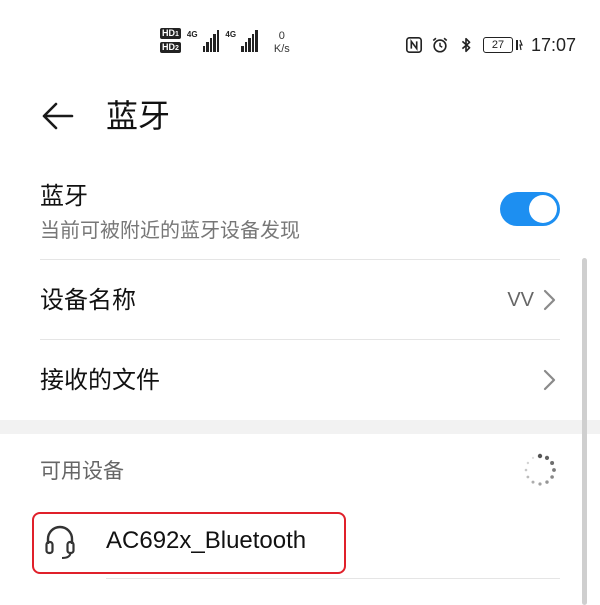 Image resolution: width=600 pixels, height=605 pixels. I want to click on switch-knob, so click(543, 209).